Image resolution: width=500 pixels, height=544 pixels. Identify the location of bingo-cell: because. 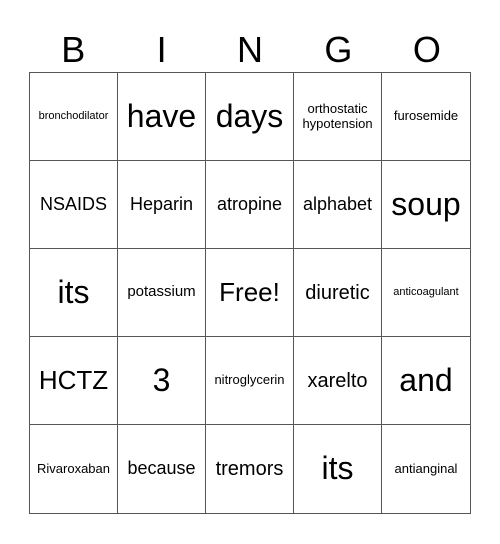
(162, 469).